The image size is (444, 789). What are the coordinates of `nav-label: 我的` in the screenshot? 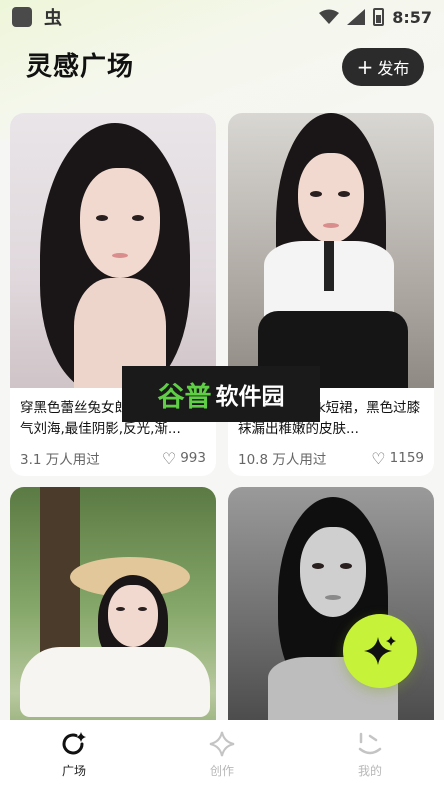 It's located at (369, 771).